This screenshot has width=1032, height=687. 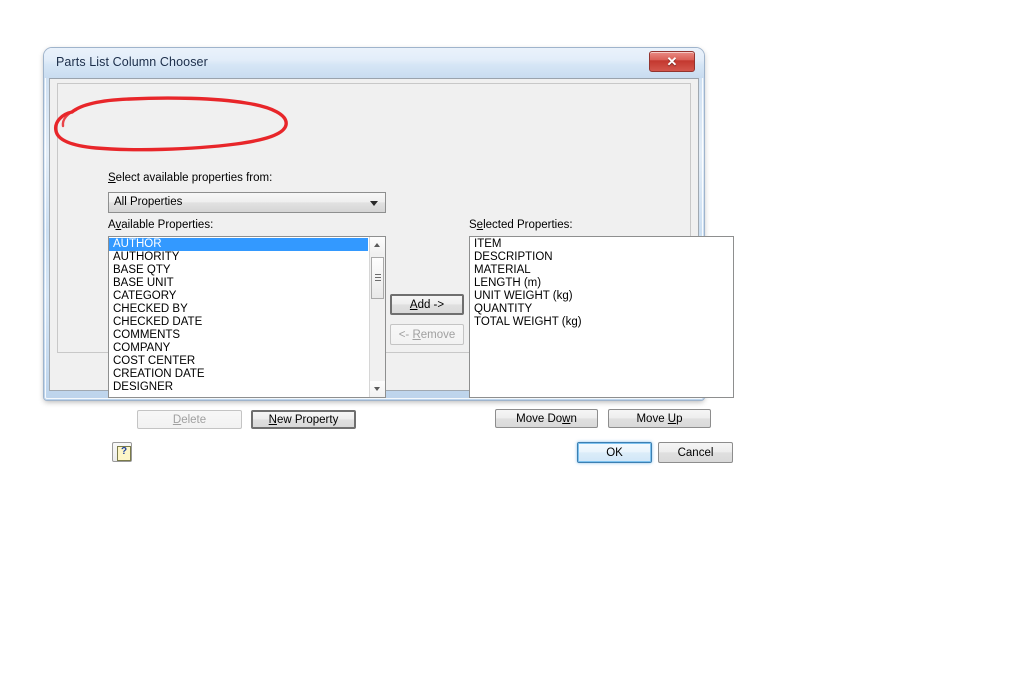 I want to click on cancel-button: Cancel, so click(x=695, y=452).